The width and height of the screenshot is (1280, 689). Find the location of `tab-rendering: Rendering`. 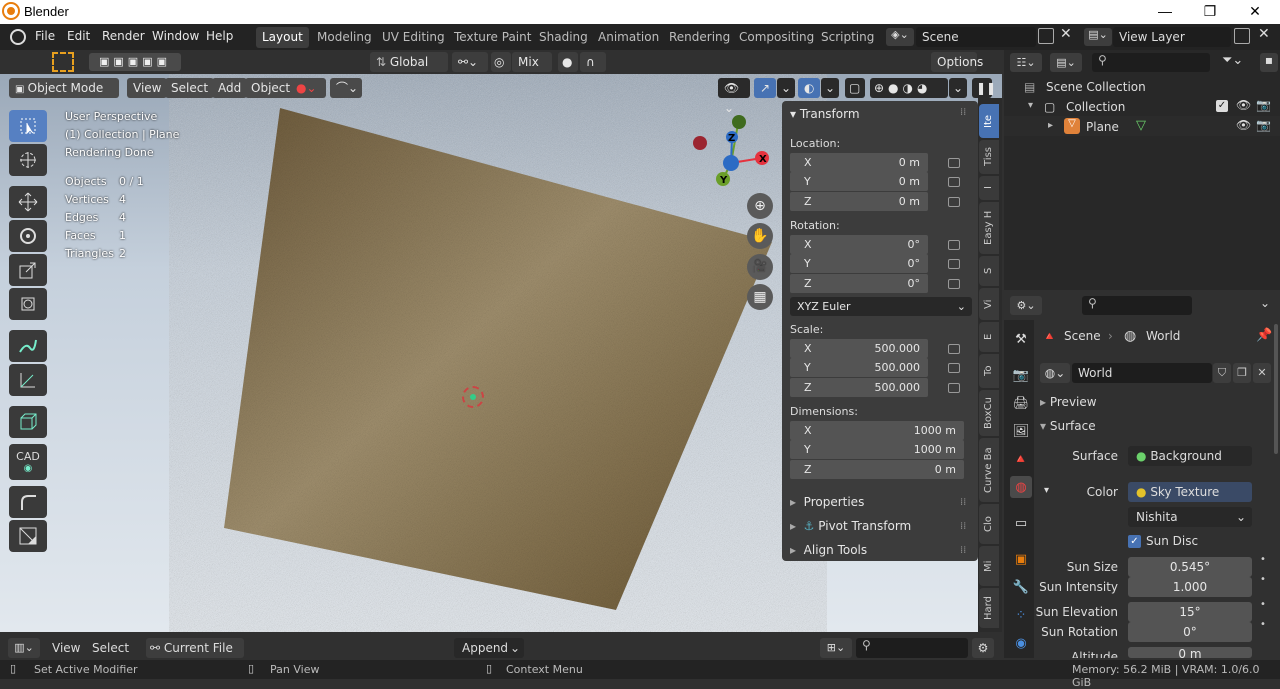

tab-rendering: Rendering is located at coordinates (699, 37).